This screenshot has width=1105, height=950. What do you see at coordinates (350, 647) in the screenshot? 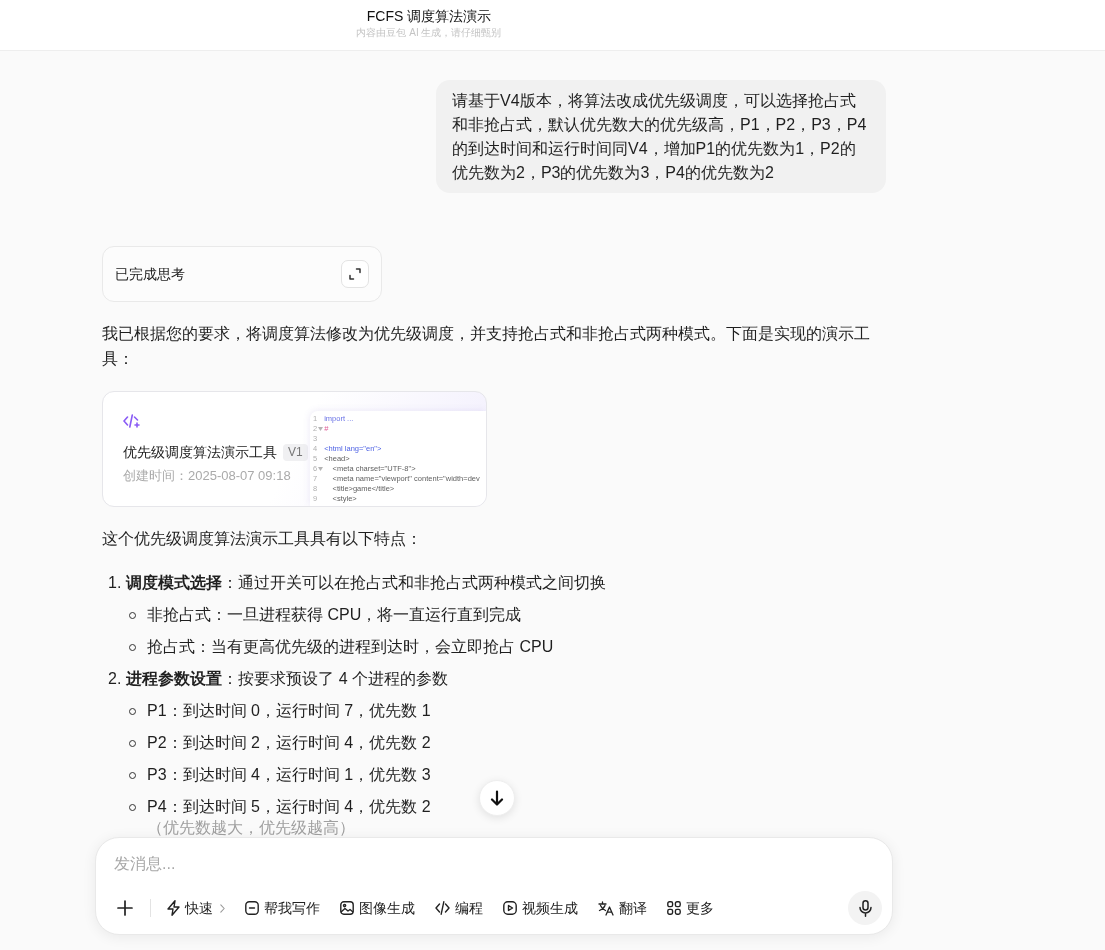
I see `list-item-text: 抢占式：当有更高优先级的进程到达时，会立即抢占 CPU` at bounding box center [350, 647].